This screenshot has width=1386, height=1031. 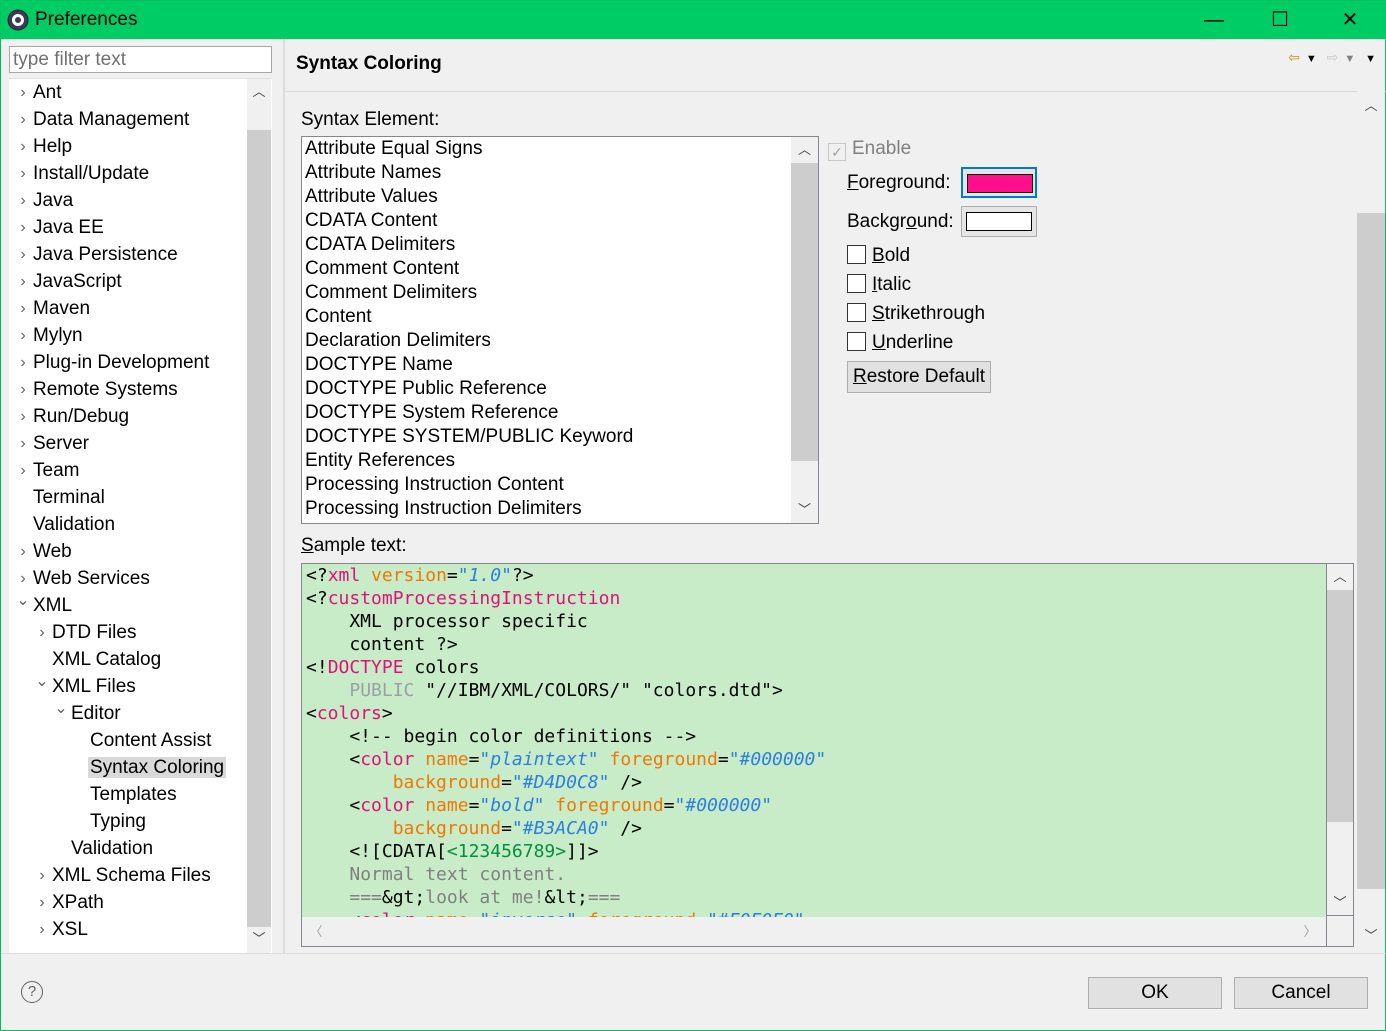 I want to click on list-item: Entity References, so click(x=380, y=461).